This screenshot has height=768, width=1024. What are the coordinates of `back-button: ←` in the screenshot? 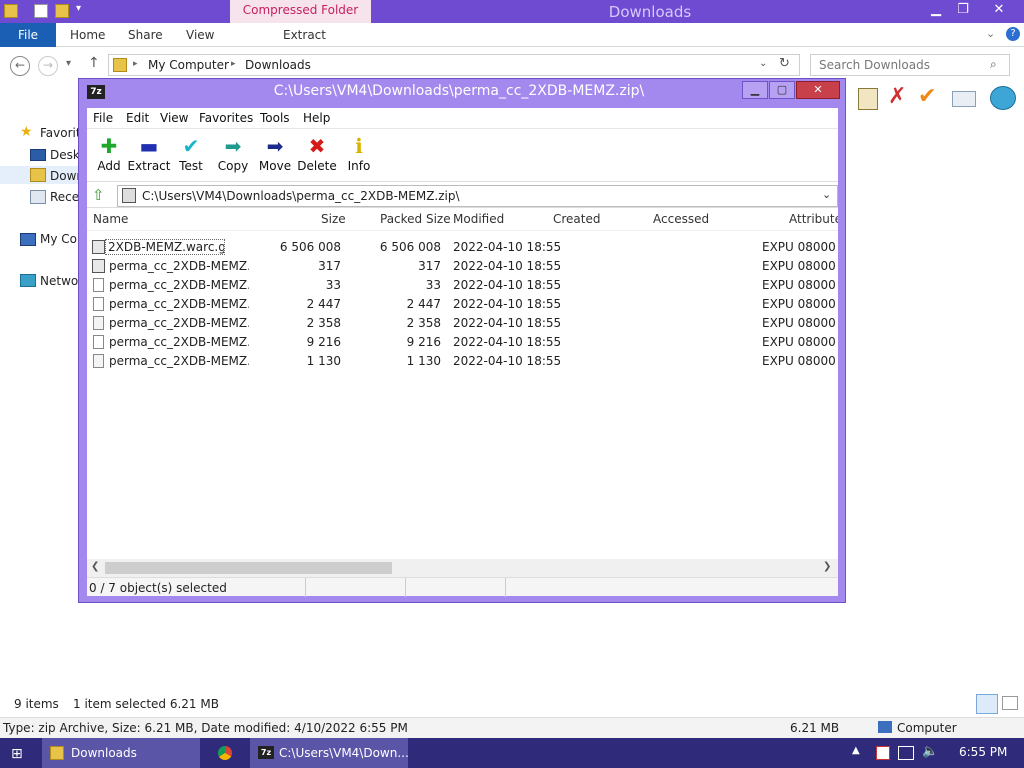 It's located at (20, 66).